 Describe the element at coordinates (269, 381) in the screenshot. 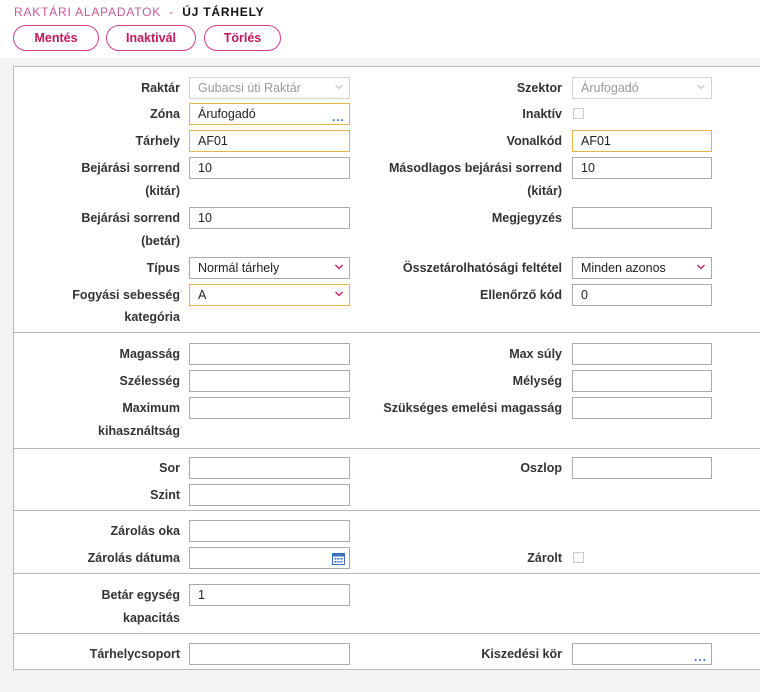

I see `width-input` at that location.